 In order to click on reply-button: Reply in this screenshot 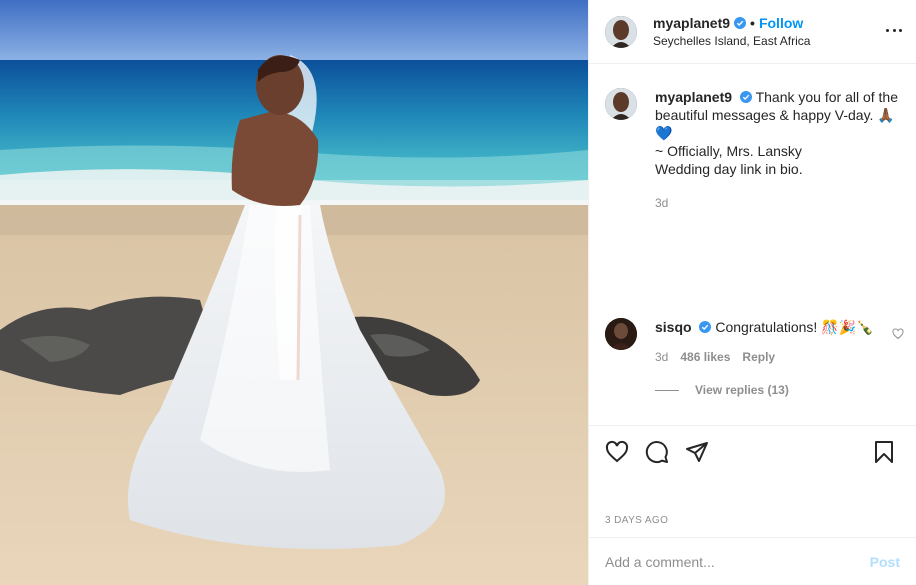, I will do `click(758, 357)`.